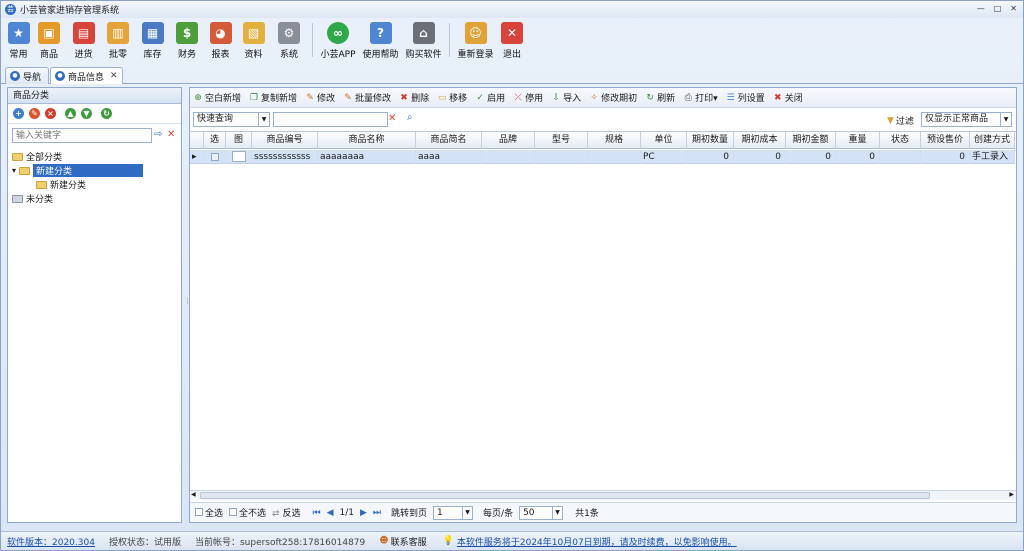 The image size is (1024, 551). What do you see at coordinates (660, 98) in the screenshot?
I see `refresh-button: ↻ 刷新` at bounding box center [660, 98].